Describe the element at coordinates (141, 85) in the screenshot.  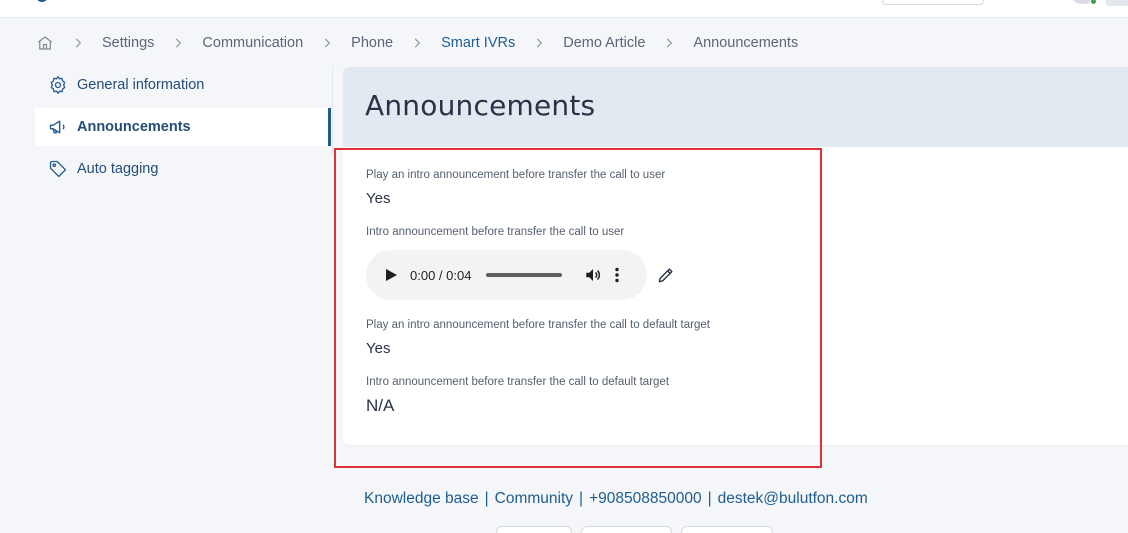
I see `sidebar-item-label: General information` at that location.